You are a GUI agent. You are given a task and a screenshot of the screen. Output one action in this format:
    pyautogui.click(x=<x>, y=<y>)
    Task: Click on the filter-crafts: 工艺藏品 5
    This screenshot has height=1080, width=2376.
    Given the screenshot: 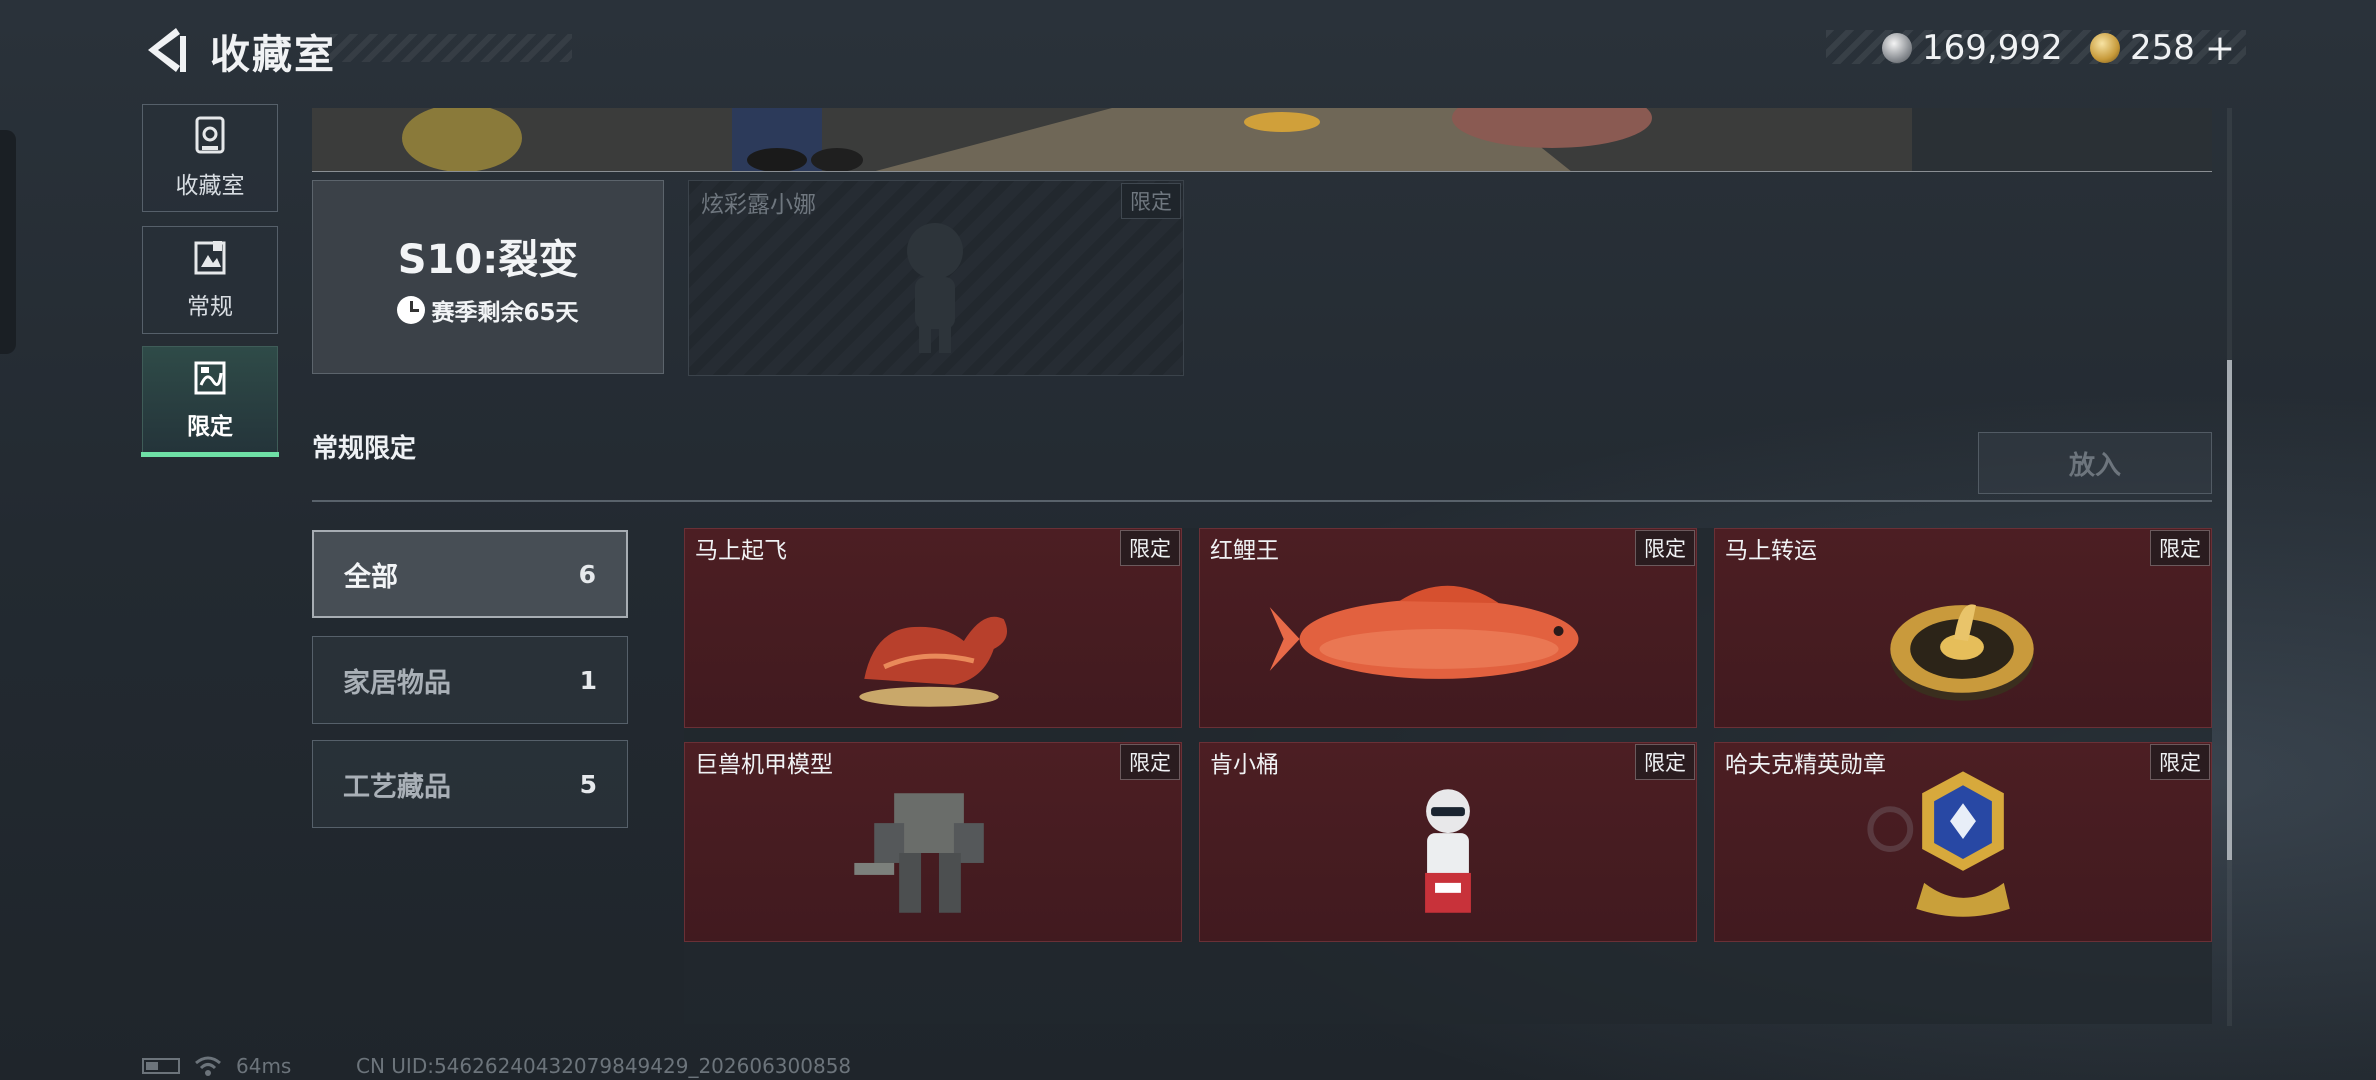 What is the action you would take?
    pyautogui.click(x=470, y=784)
    